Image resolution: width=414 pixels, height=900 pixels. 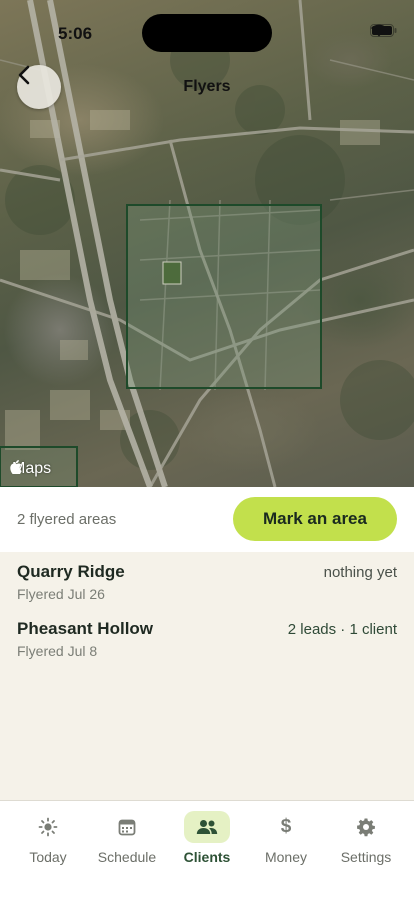 I want to click on tab-today: Today, so click(x=48, y=841).